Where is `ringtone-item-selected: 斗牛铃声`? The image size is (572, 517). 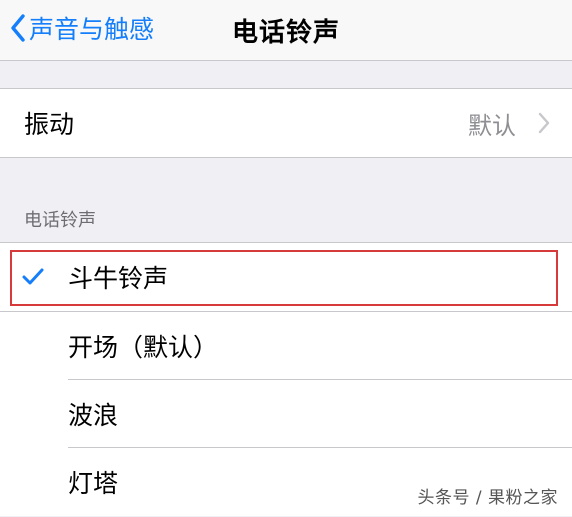
ringtone-item-selected: 斗牛铃声 is located at coordinates (286, 277).